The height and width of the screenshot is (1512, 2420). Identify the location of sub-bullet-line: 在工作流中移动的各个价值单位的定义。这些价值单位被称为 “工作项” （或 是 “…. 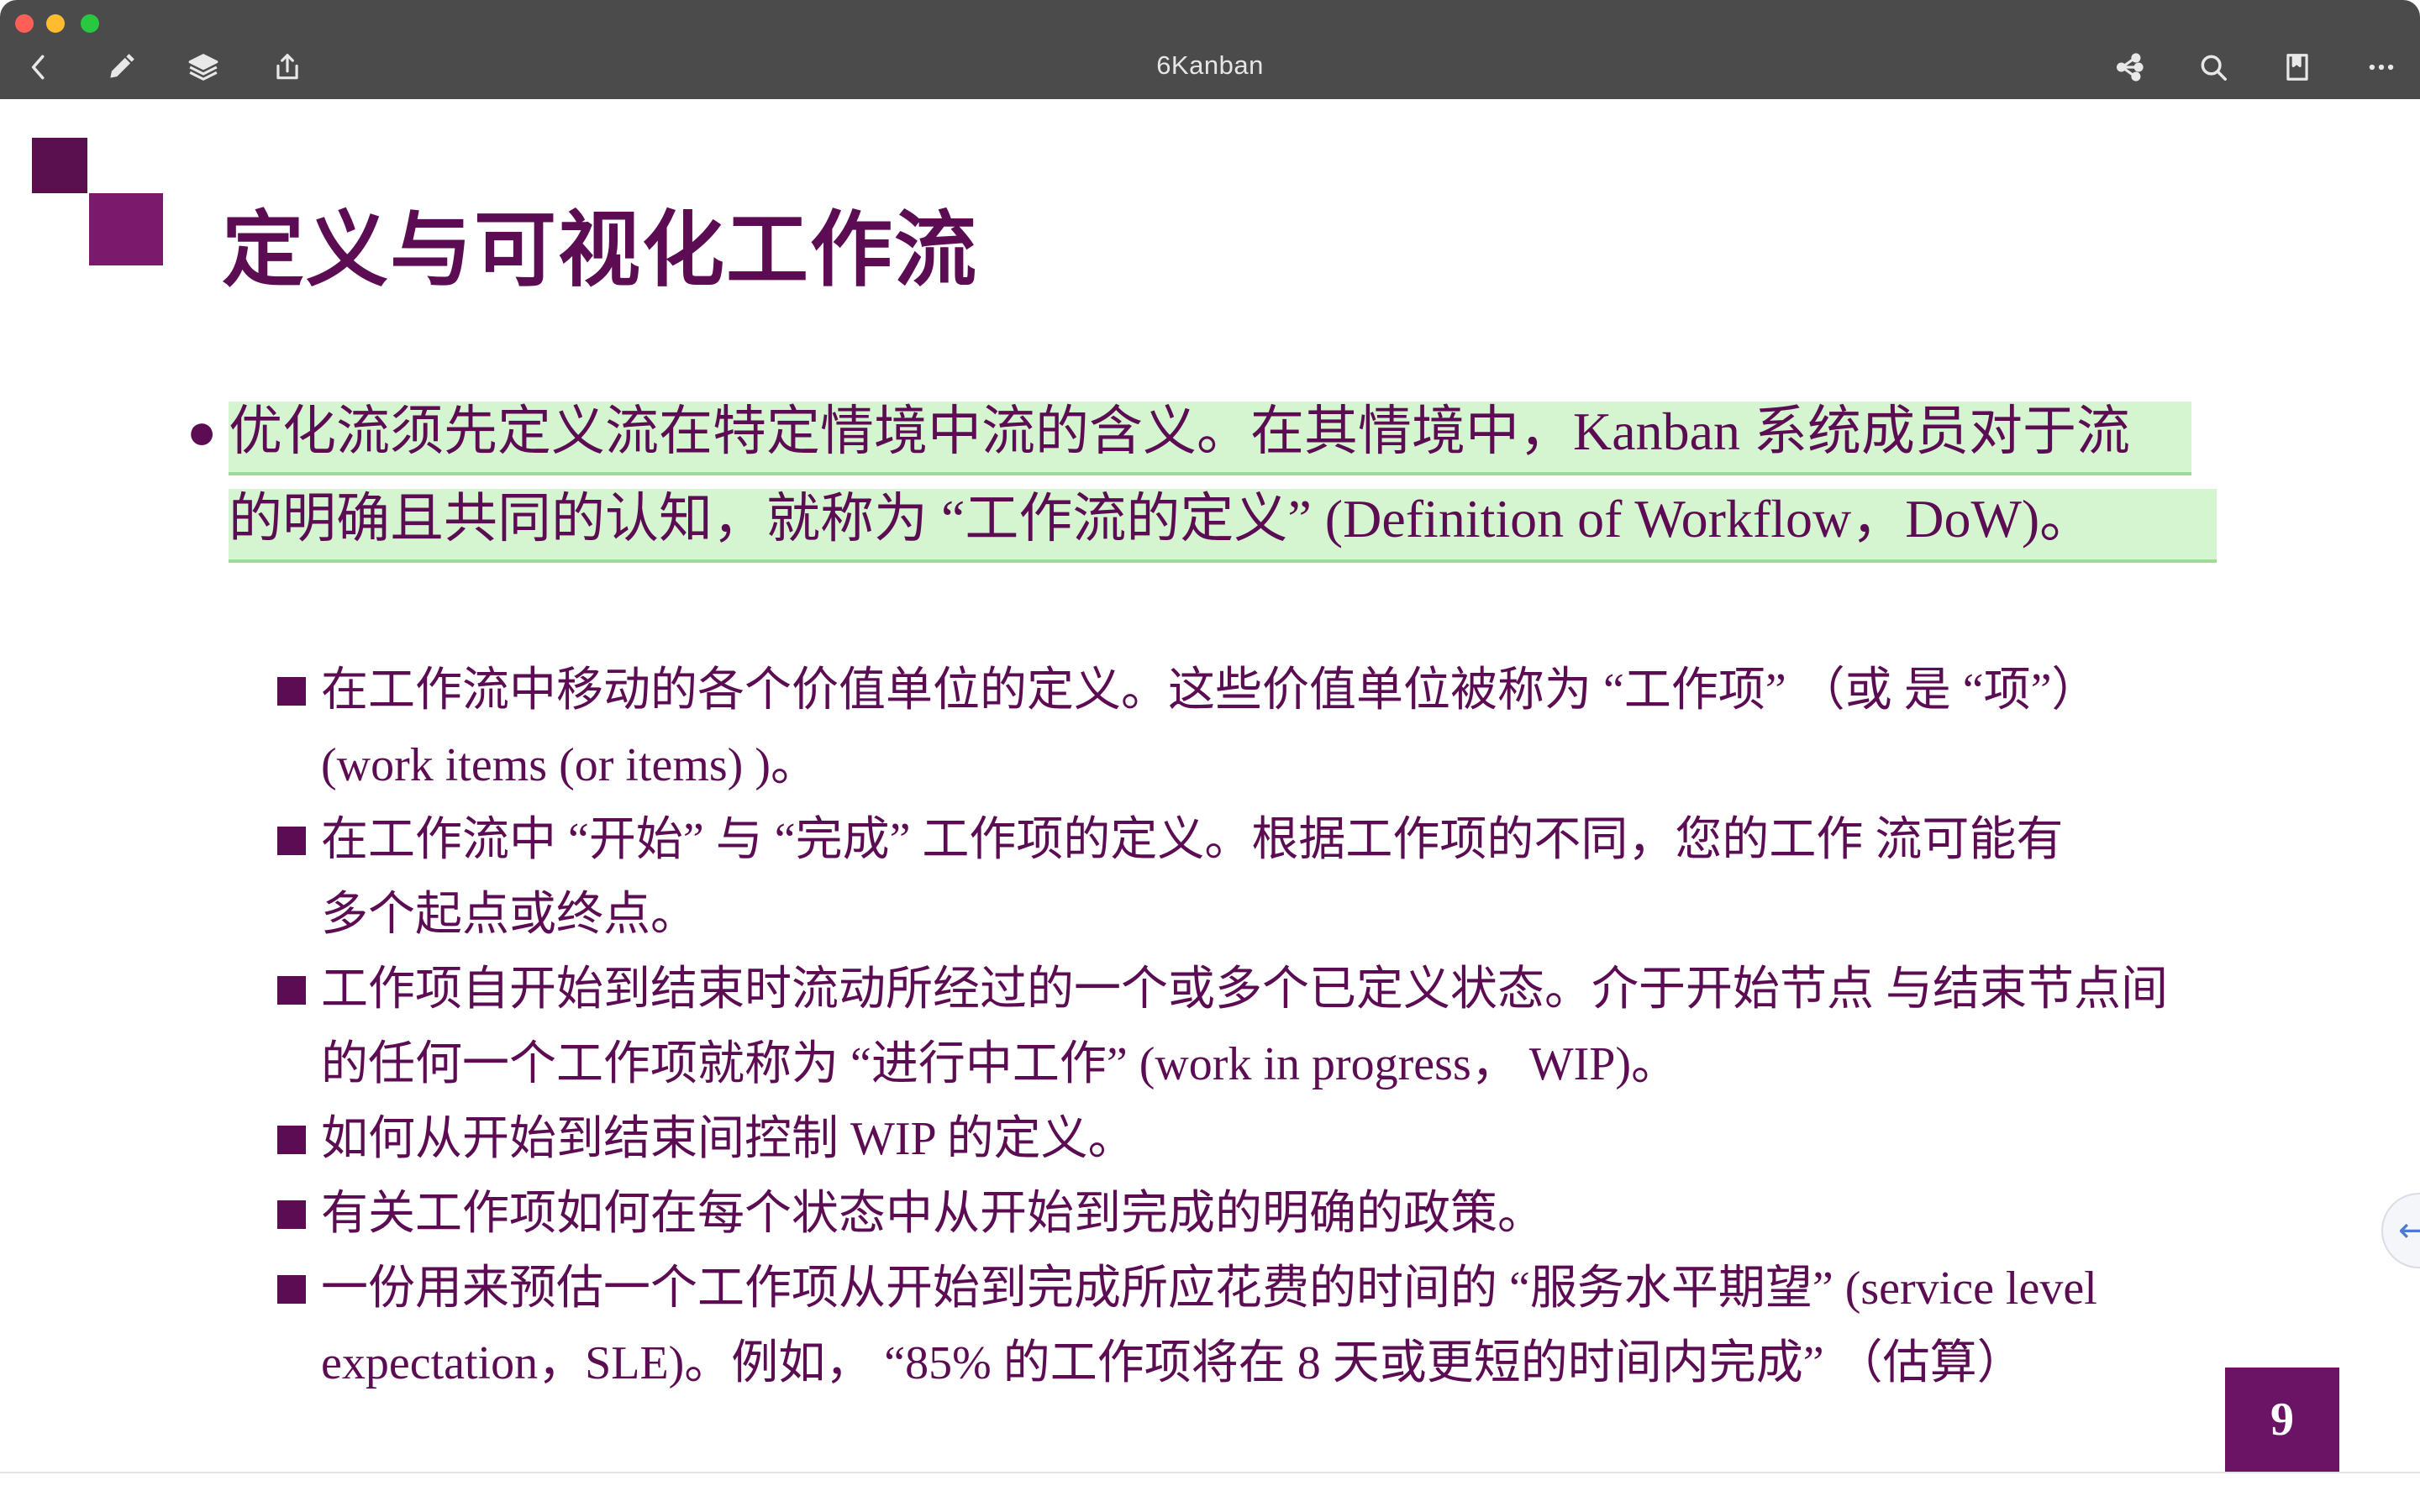
(1210, 690).